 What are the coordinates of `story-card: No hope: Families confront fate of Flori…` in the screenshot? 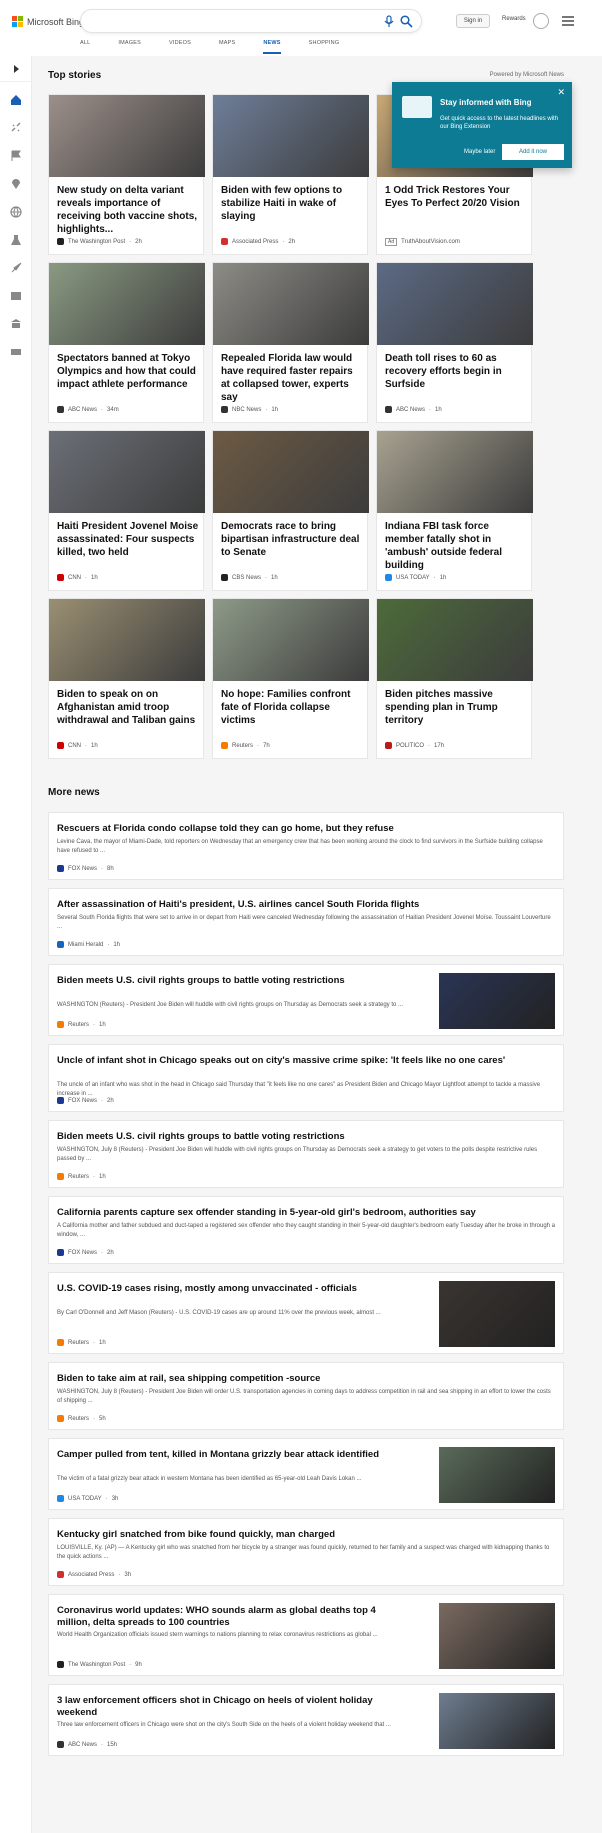 It's located at (290, 678).